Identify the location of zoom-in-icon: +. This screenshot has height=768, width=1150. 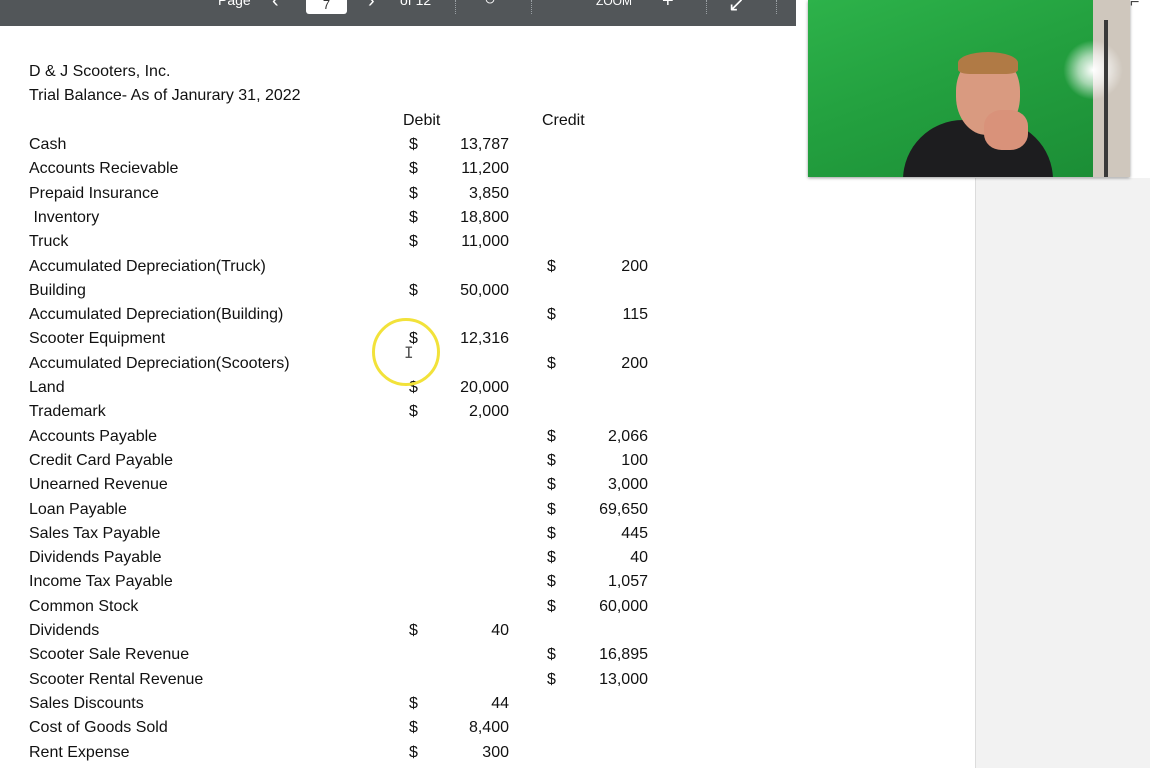
(668, 6).